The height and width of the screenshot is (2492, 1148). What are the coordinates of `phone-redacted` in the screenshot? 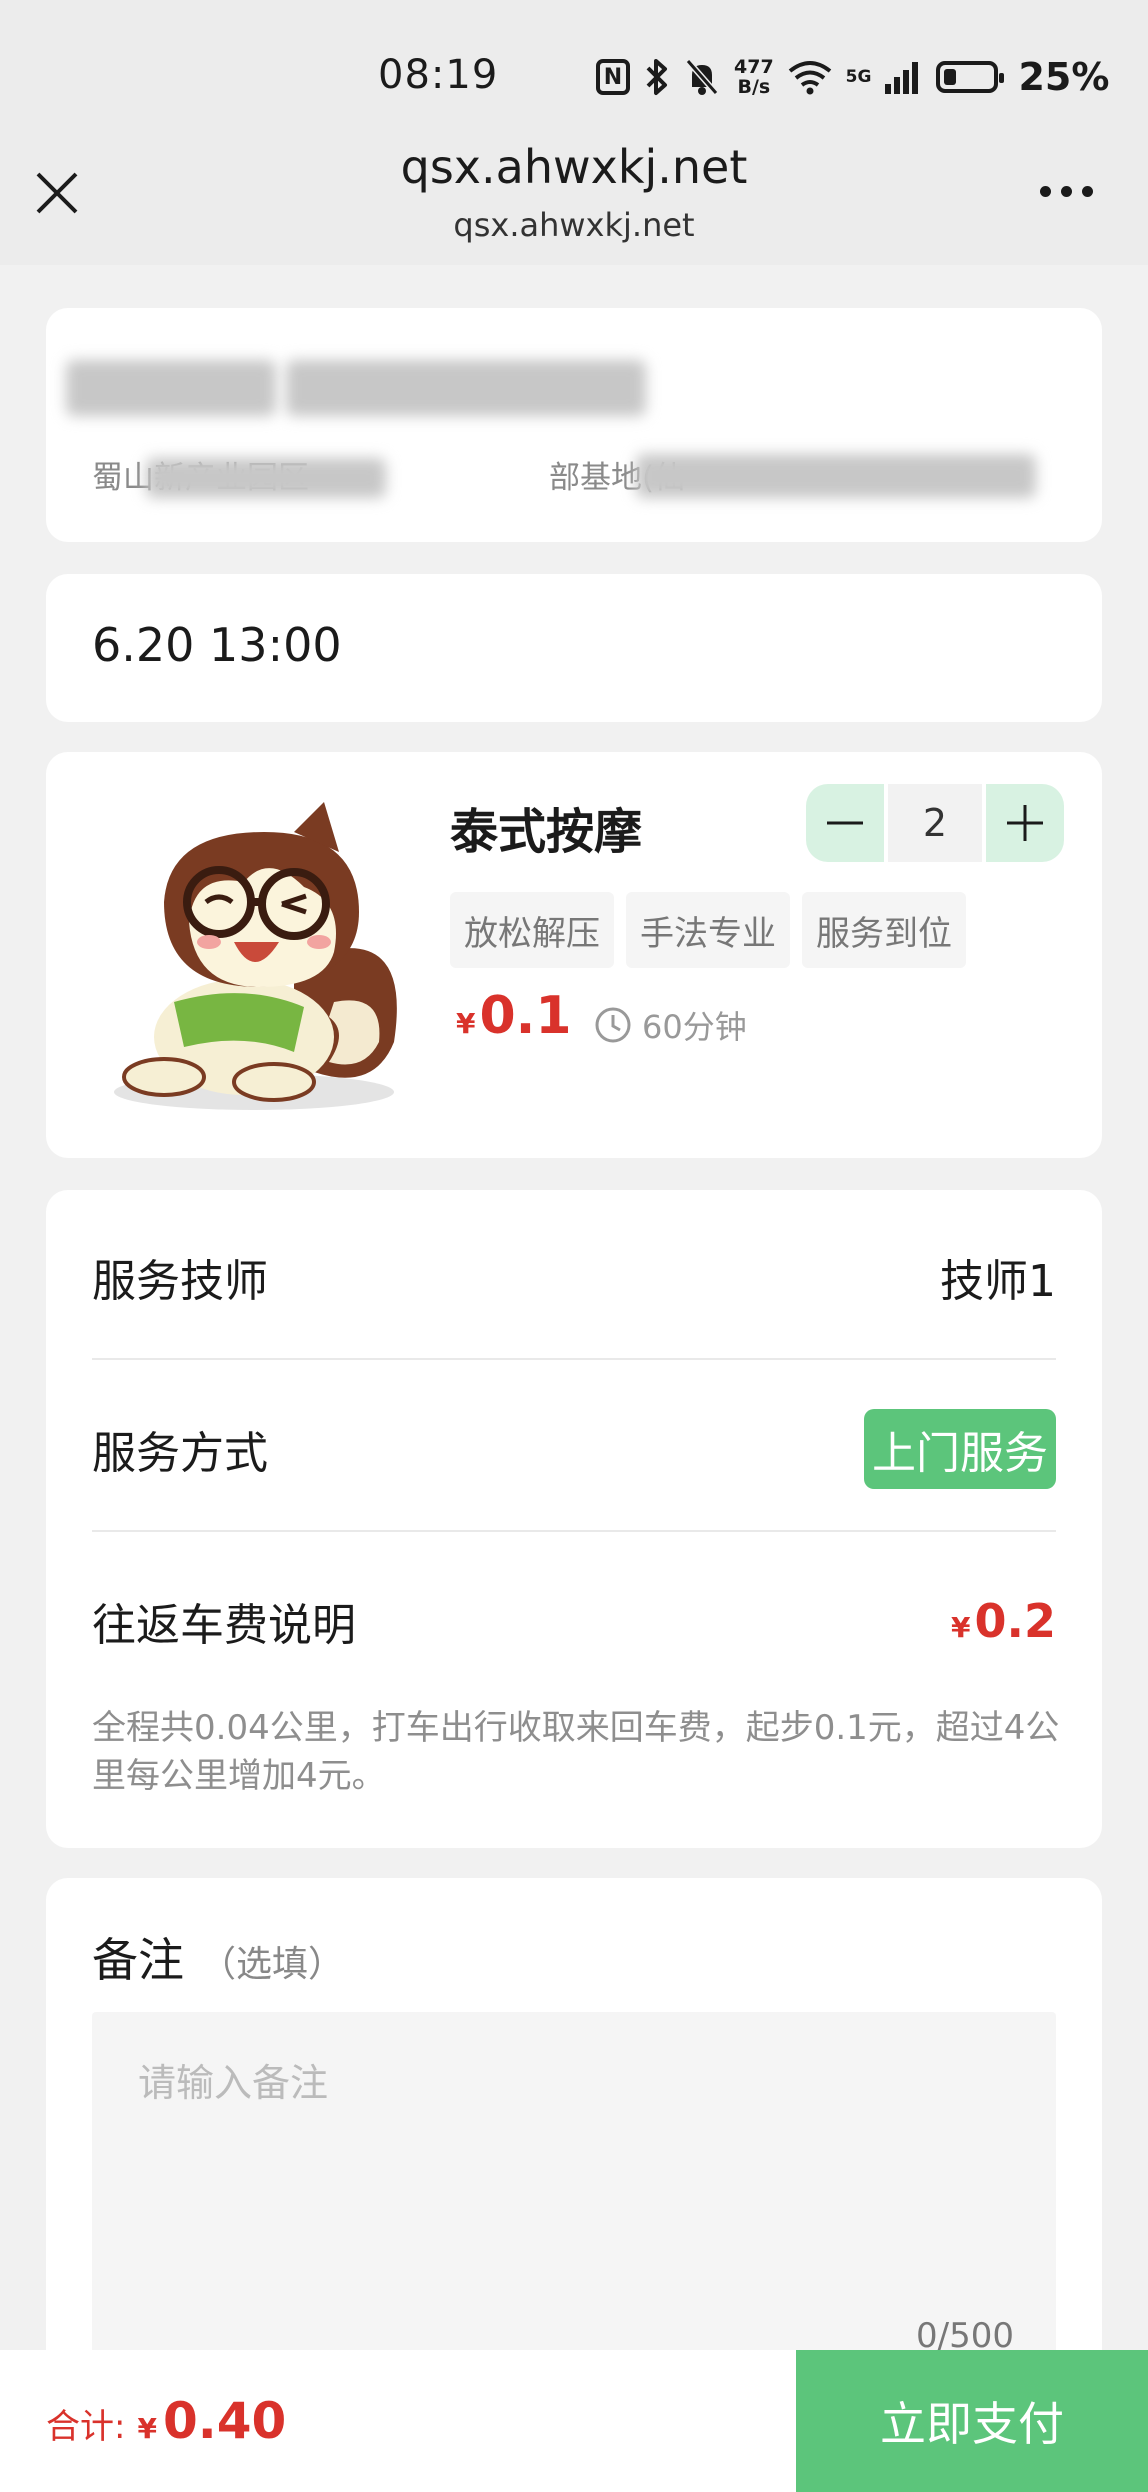 It's located at (466, 388).